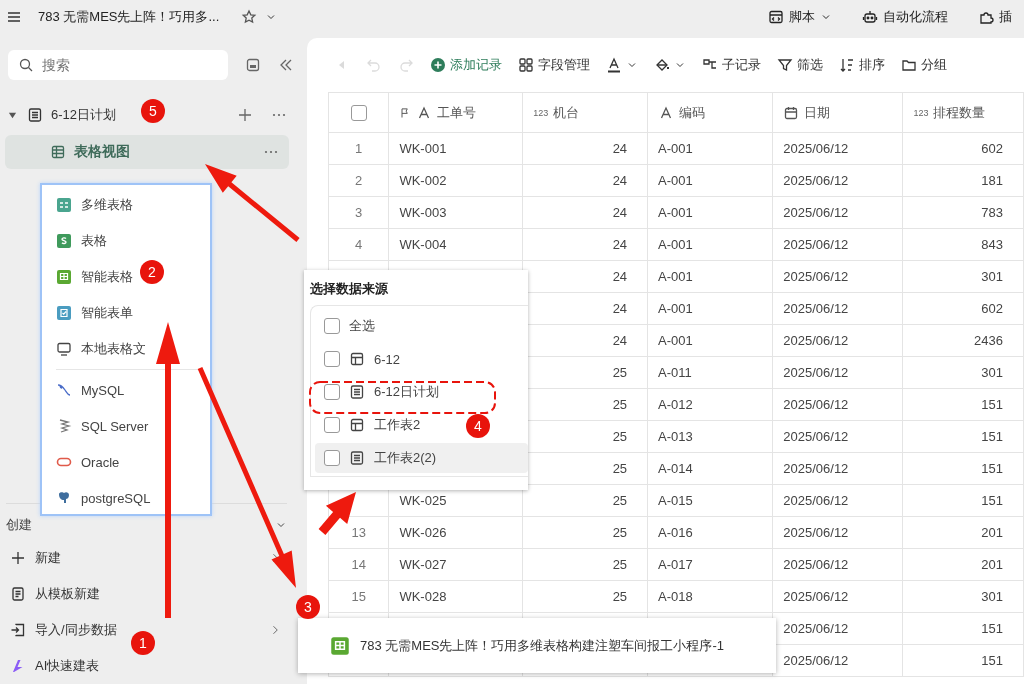  What do you see at coordinates (675, 564) in the screenshot?
I see `table-cell: A-017` at bounding box center [675, 564].